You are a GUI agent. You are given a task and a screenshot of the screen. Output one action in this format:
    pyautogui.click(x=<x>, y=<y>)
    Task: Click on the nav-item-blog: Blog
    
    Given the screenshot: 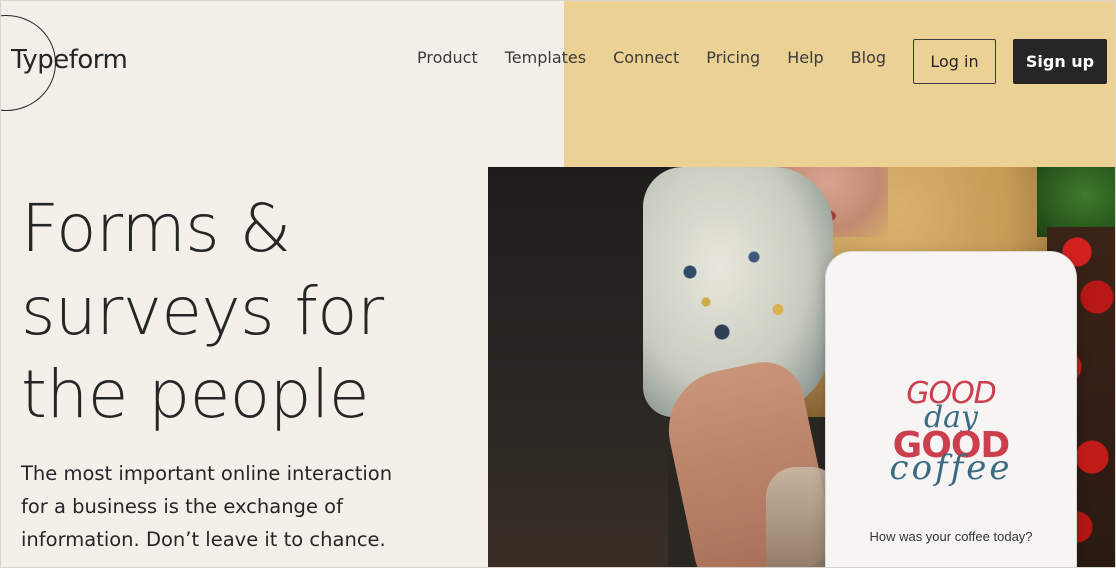 What is the action you would take?
    pyautogui.click(x=868, y=57)
    